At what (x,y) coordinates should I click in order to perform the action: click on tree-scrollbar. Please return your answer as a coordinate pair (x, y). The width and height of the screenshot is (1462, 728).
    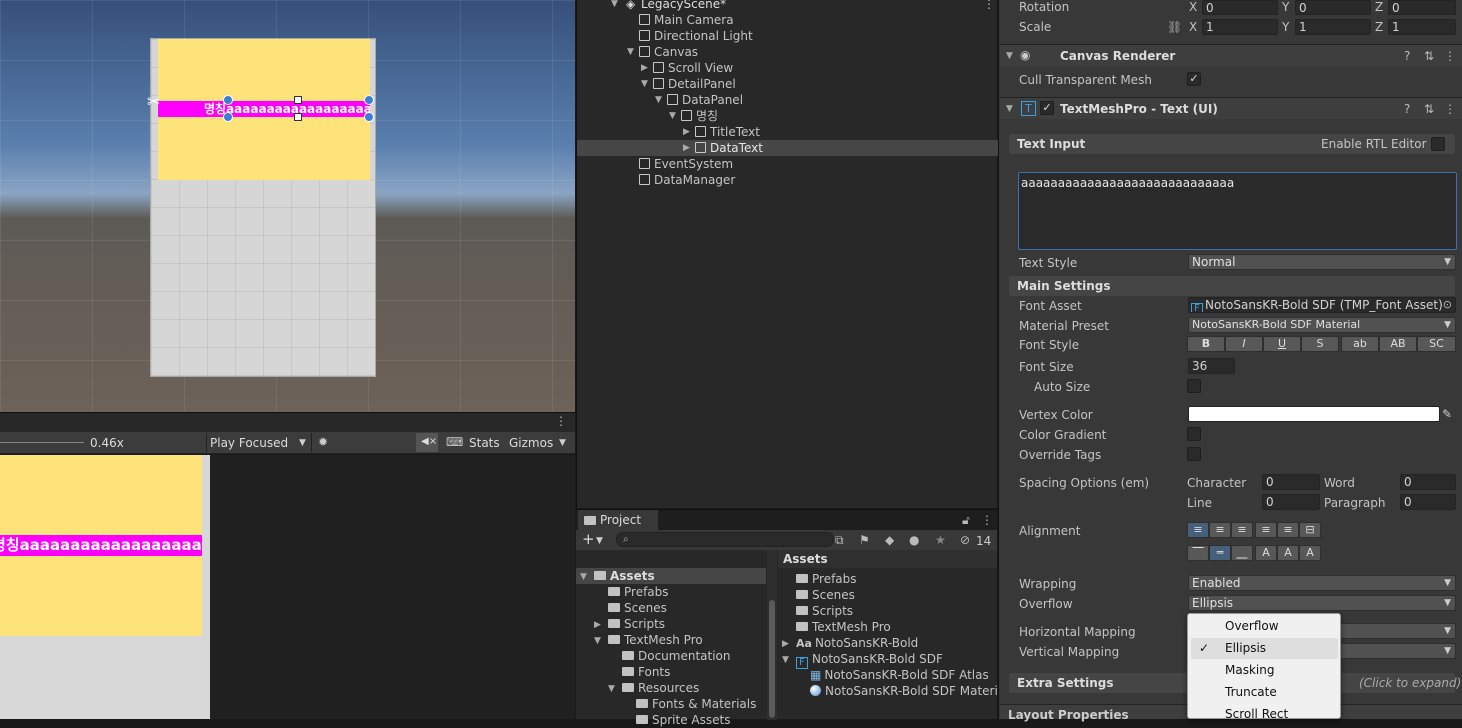
    Looking at the image, I should click on (772, 635).